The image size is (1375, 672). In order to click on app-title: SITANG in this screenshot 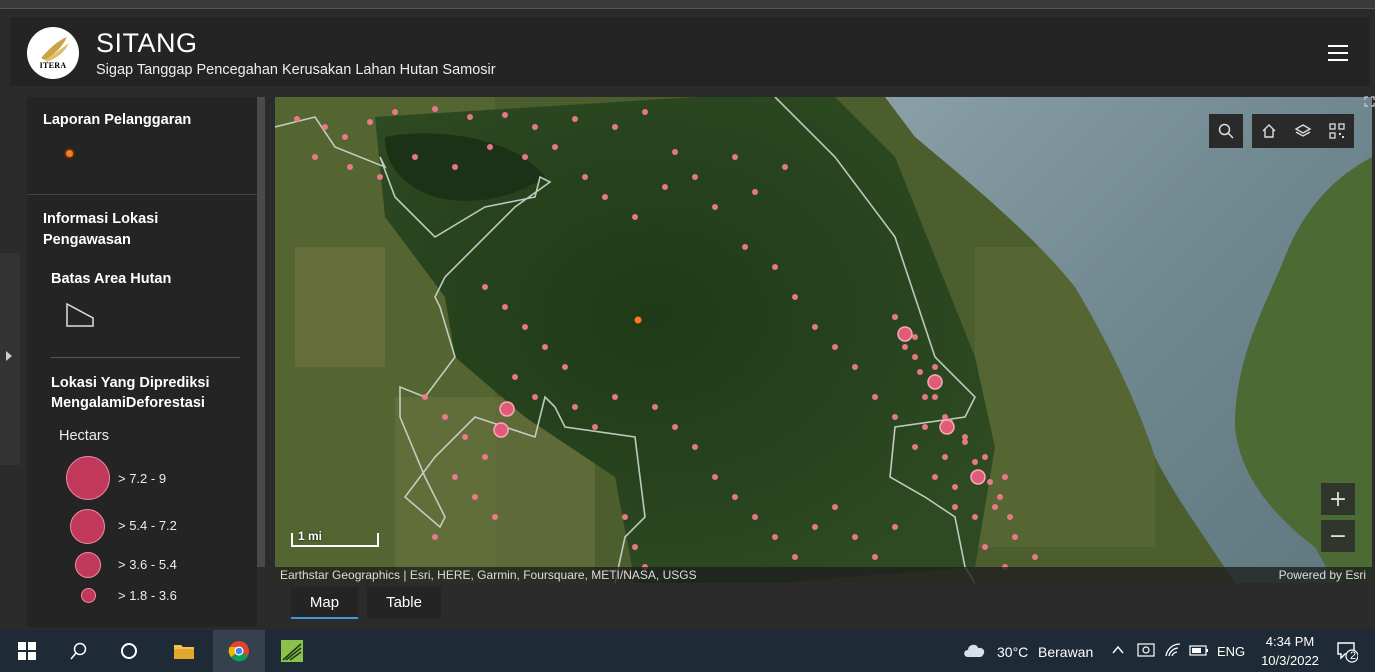, I will do `click(147, 43)`.